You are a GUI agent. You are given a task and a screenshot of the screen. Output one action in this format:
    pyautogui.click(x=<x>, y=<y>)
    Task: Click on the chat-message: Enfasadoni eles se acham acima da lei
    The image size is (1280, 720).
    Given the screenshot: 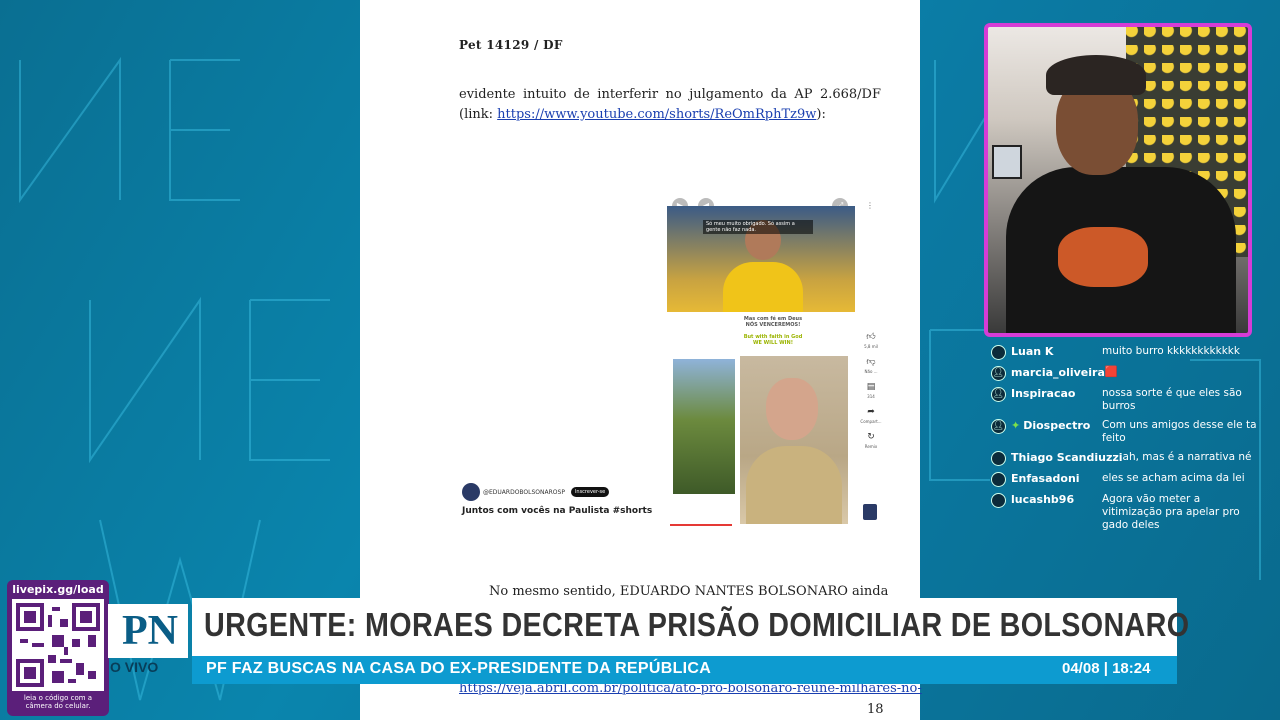 What is the action you would take?
    pyautogui.click(x=1126, y=479)
    